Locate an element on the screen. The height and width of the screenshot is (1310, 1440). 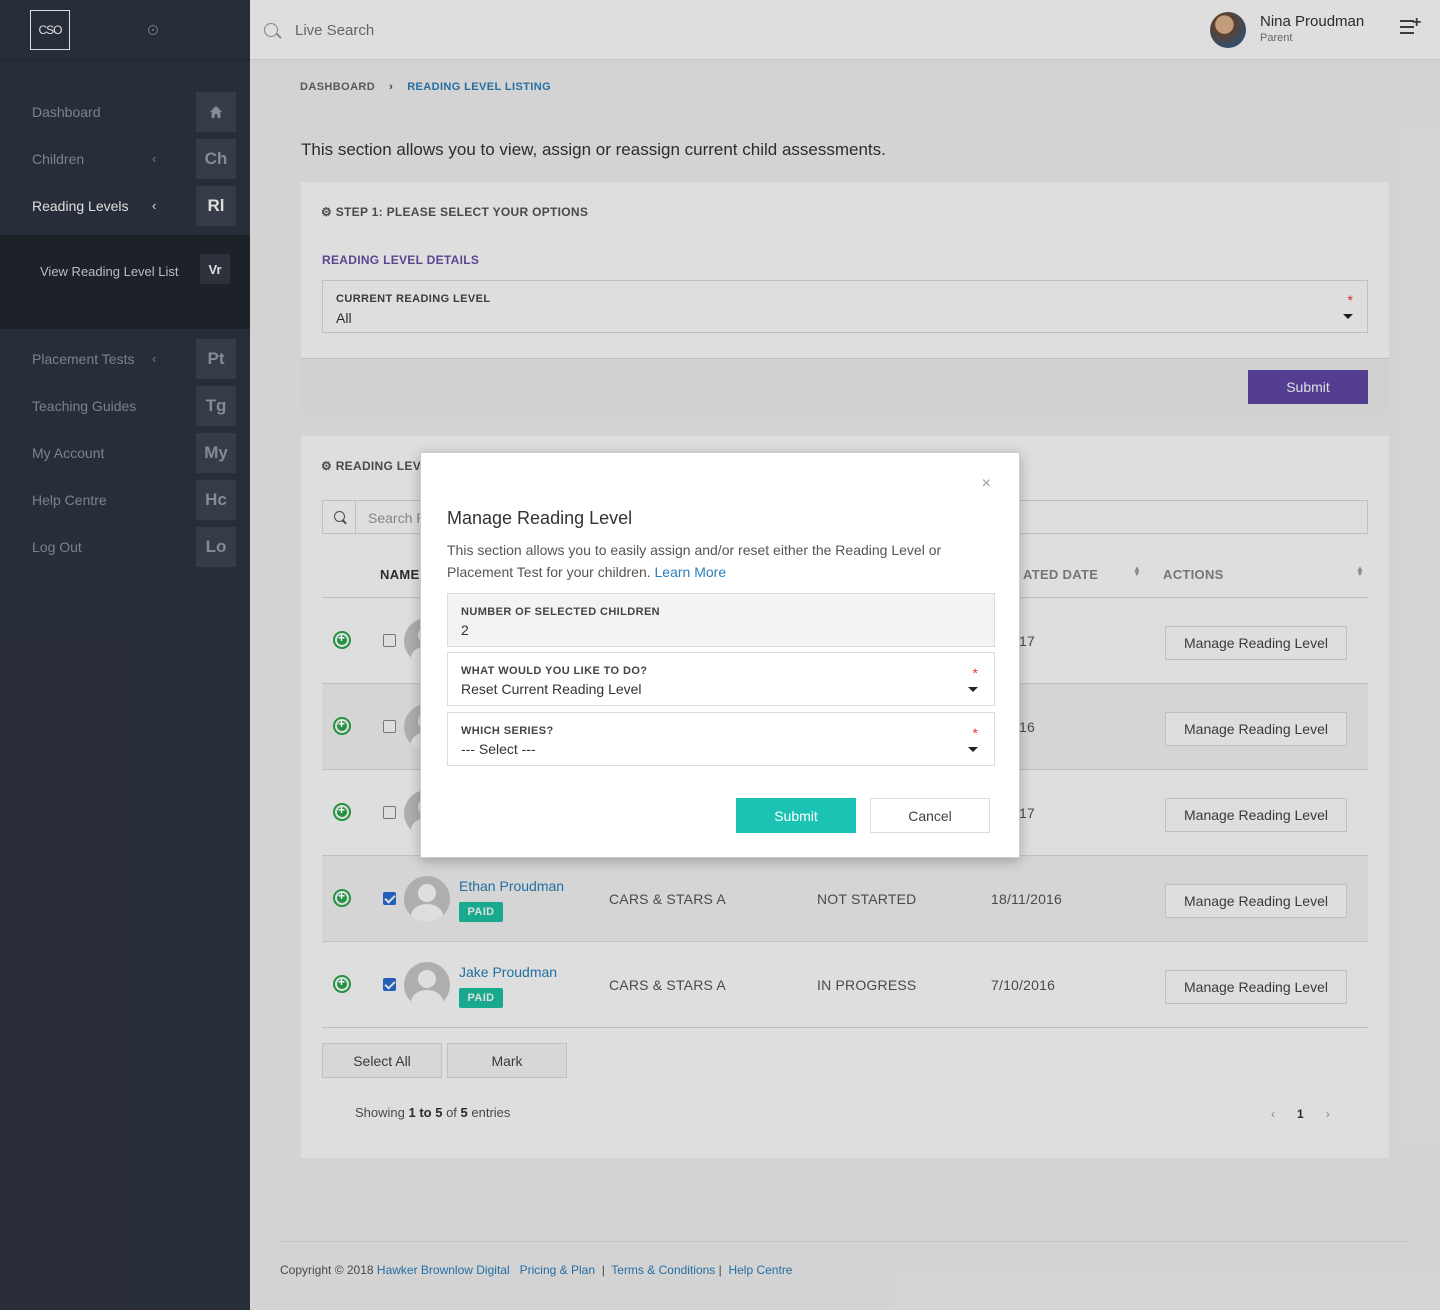
field-label: WHAT WOULD YOU LIKE TO DO? is located at coordinates (554, 671).